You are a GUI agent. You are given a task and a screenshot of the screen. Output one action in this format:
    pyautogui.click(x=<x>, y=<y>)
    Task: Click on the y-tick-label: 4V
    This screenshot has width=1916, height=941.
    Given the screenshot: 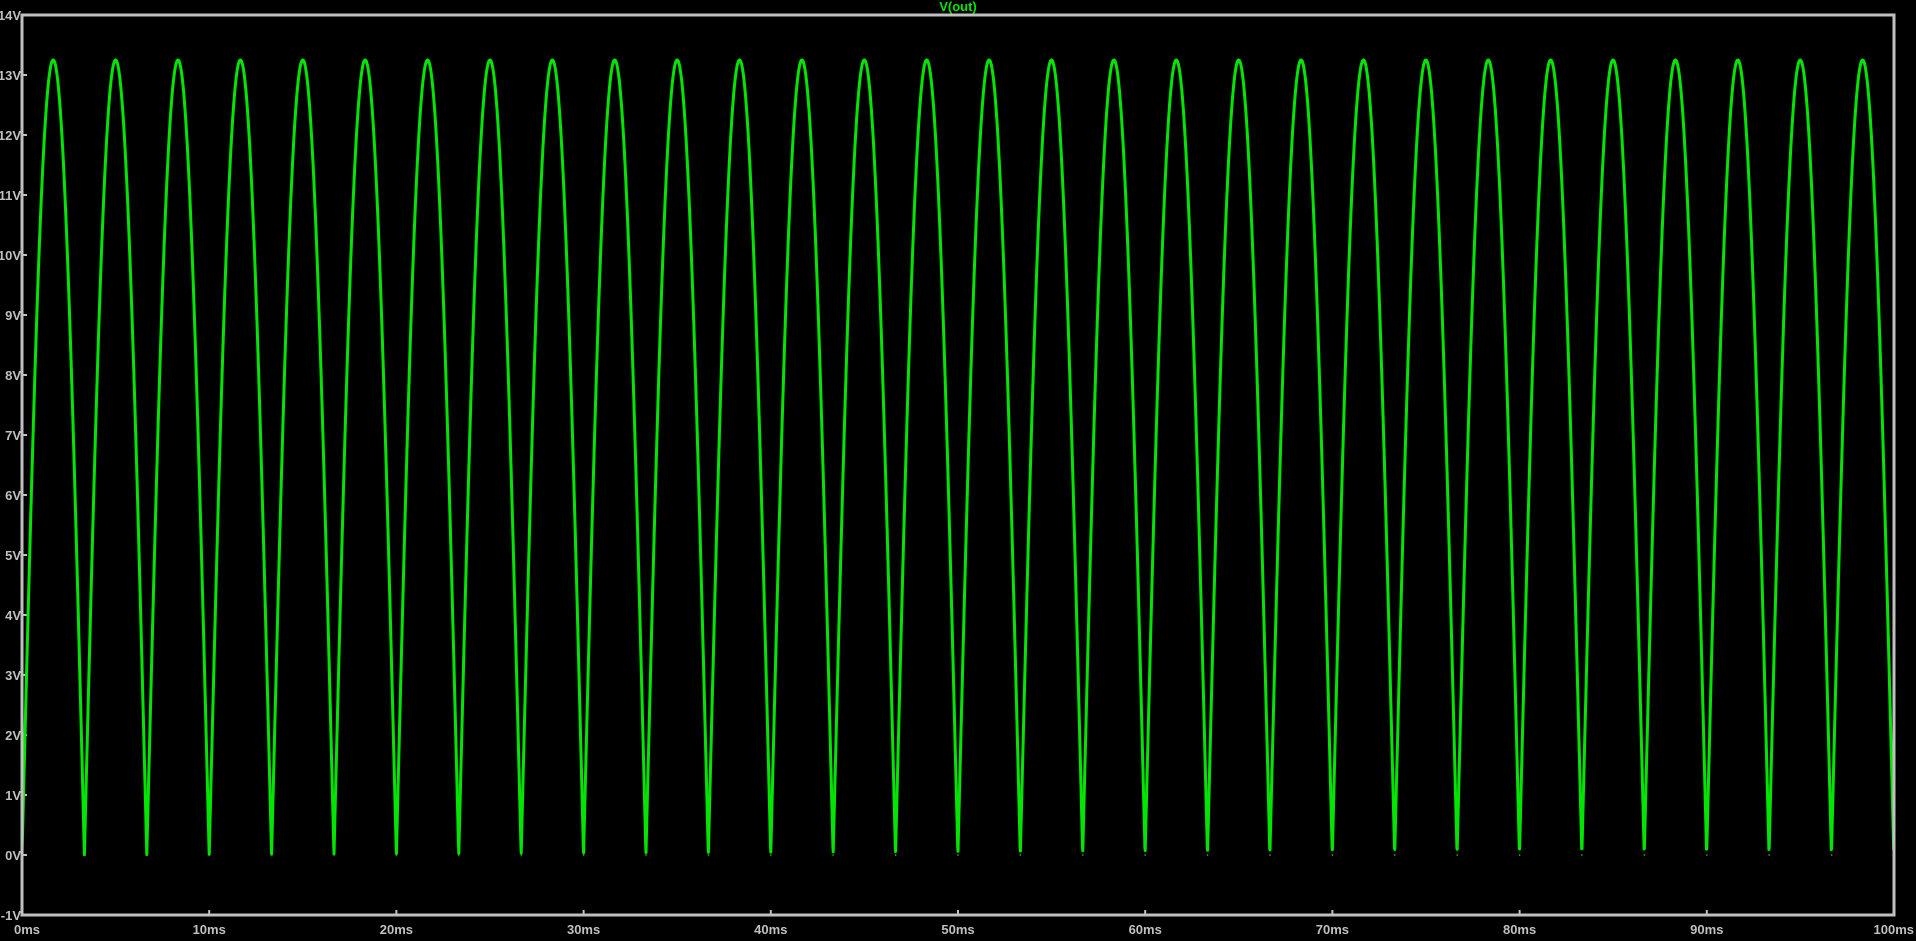 What is the action you would take?
    pyautogui.click(x=13, y=615)
    